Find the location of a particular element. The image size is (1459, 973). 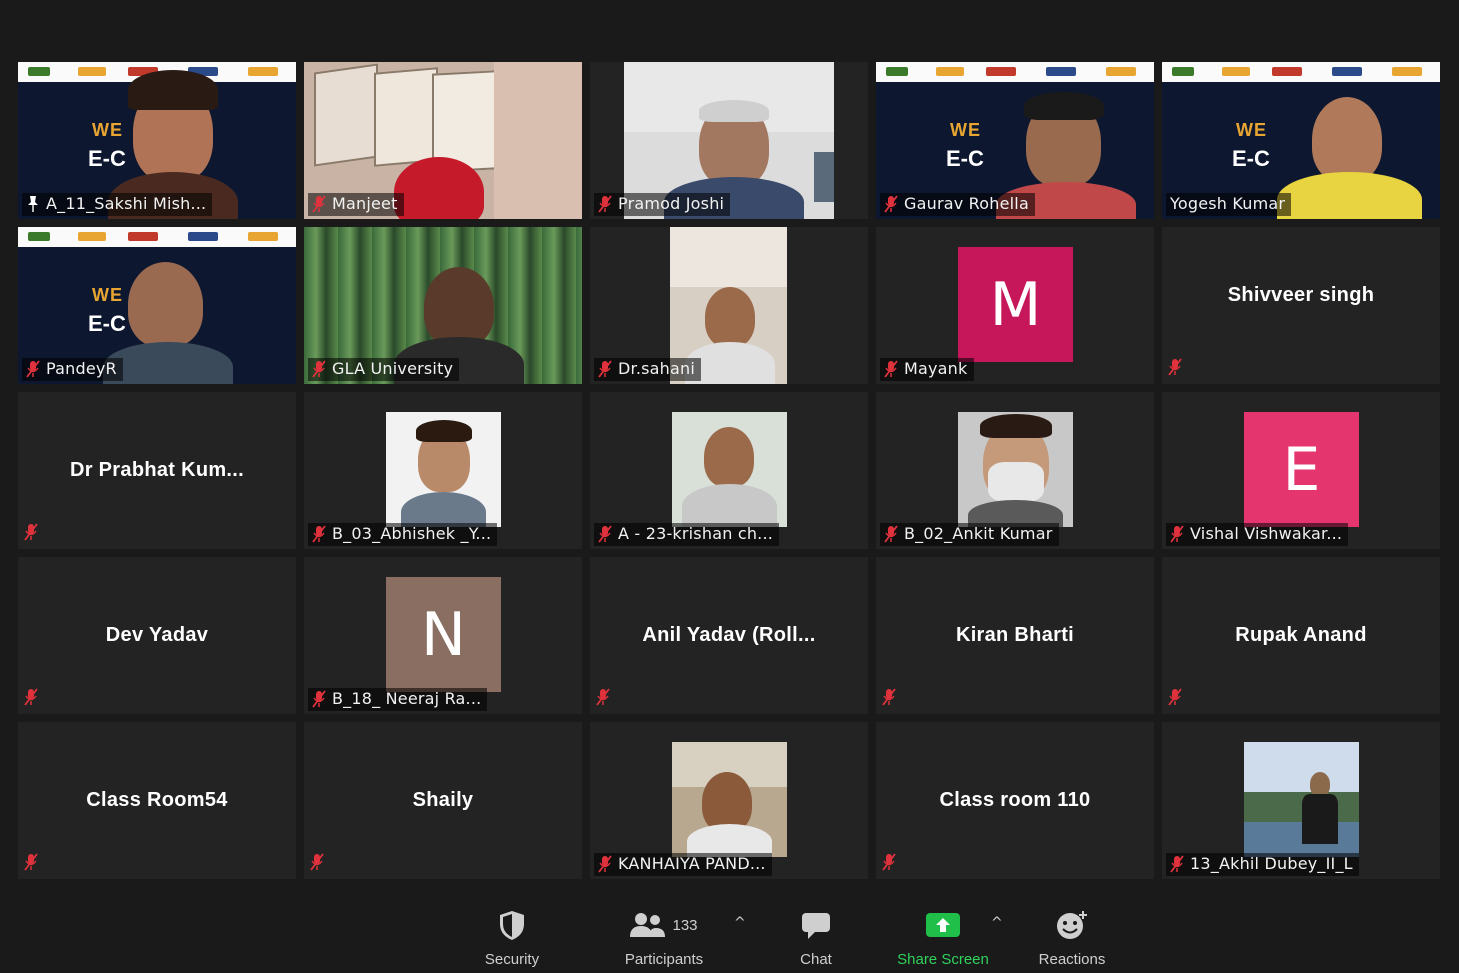

participant-name-label: PandeyR is located at coordinates (72, 369).